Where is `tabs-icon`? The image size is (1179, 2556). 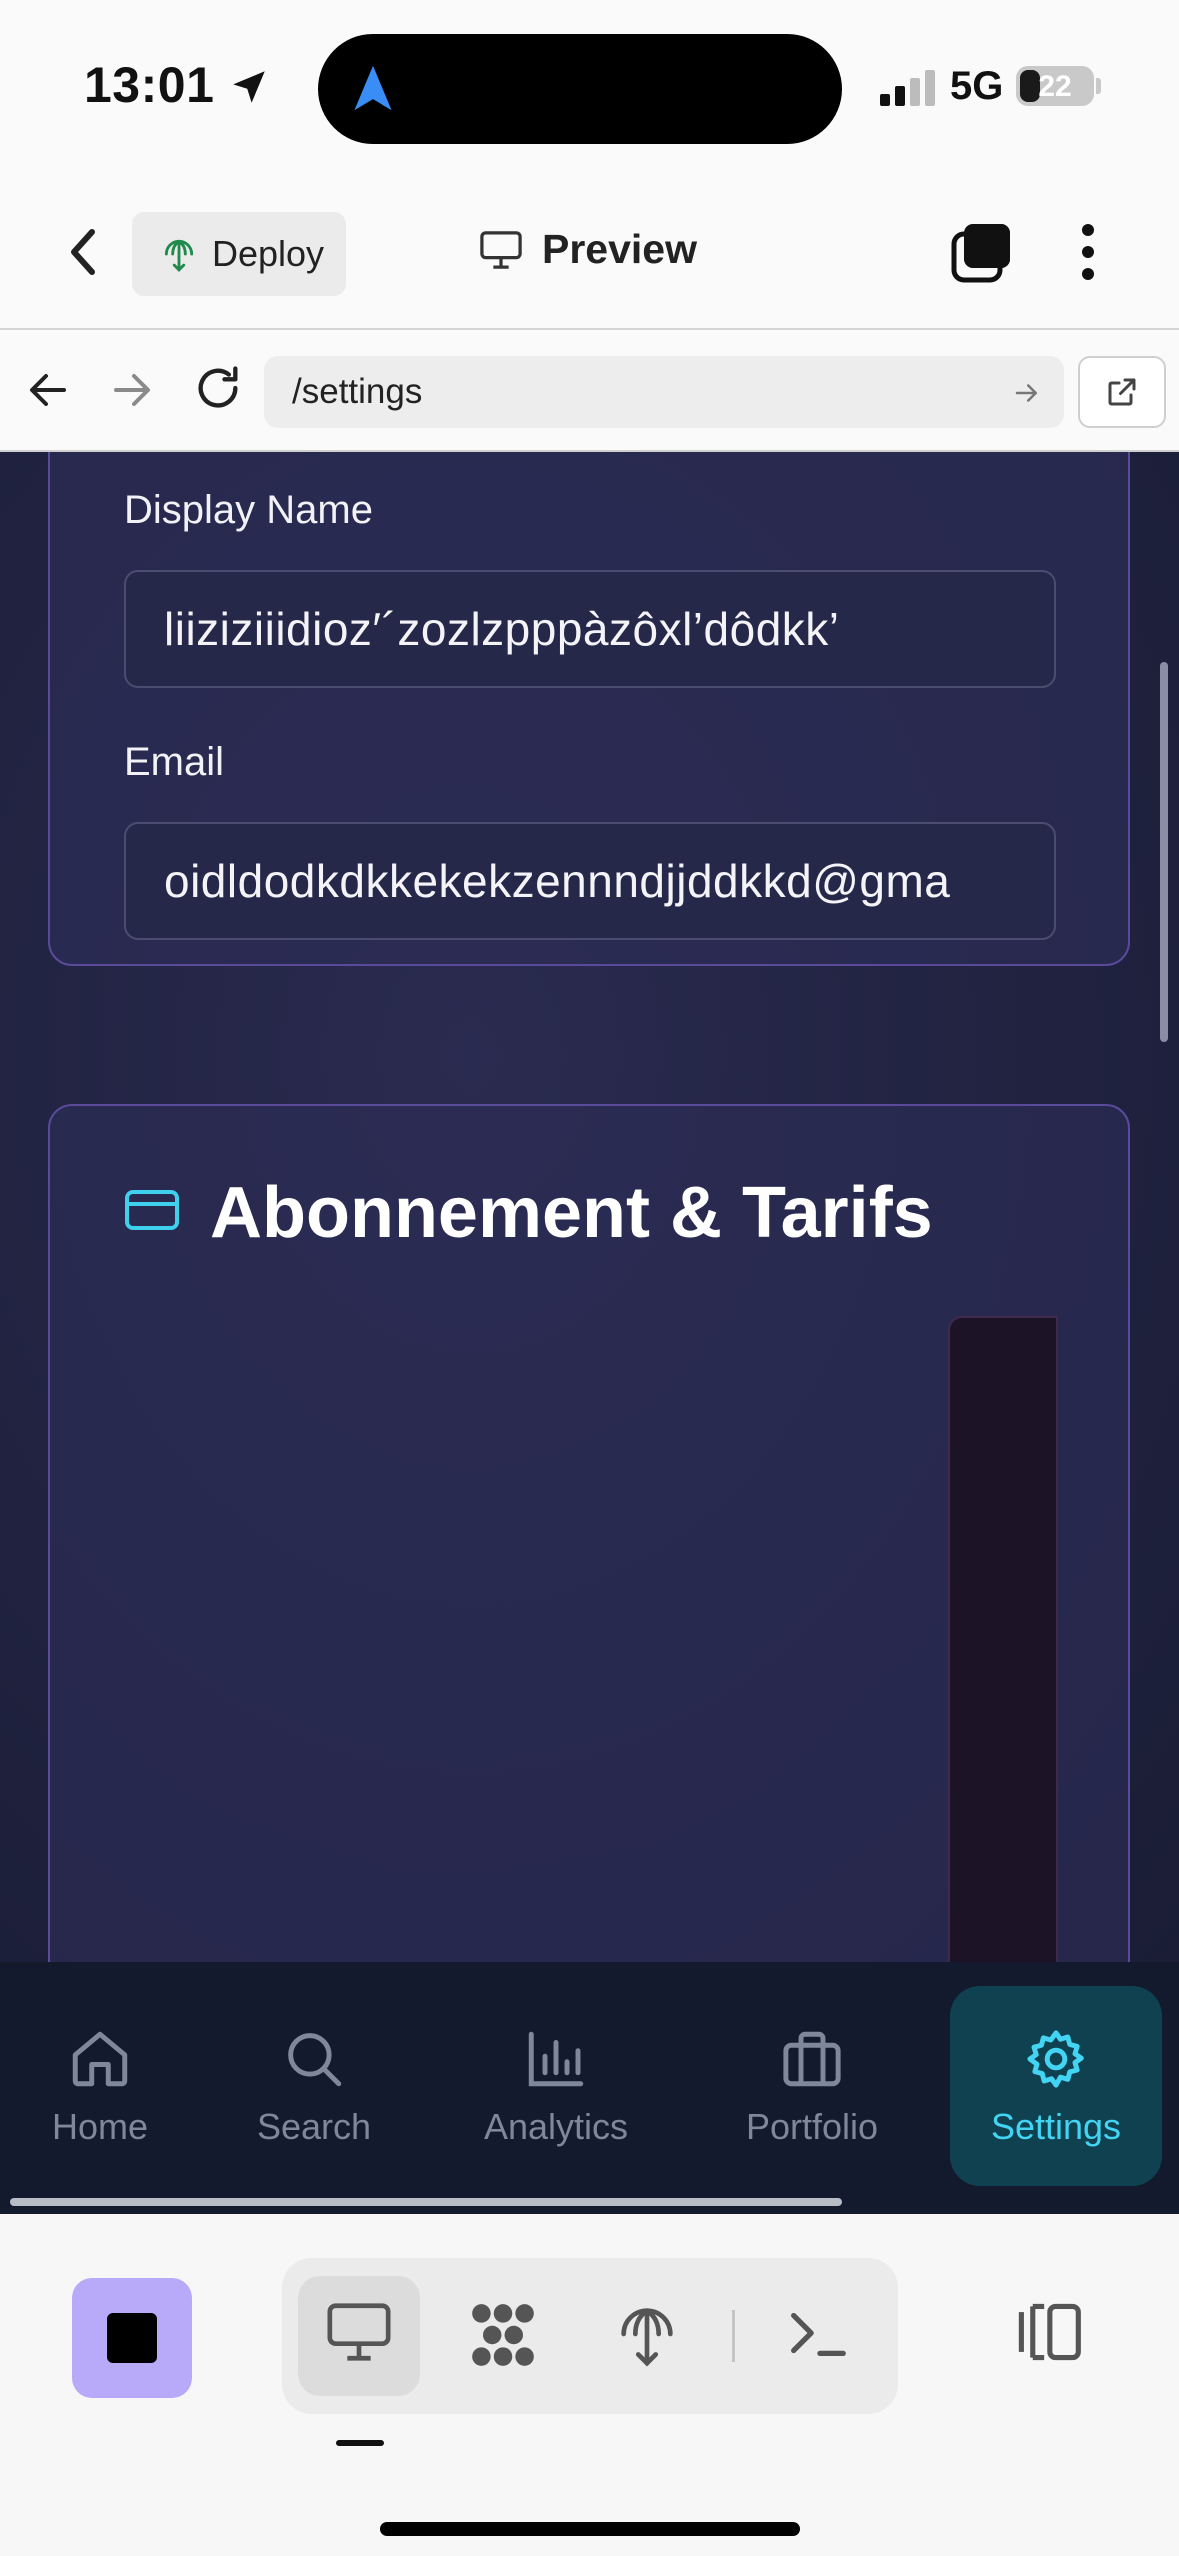
tabs-icon is located at coordinates (982, 252).